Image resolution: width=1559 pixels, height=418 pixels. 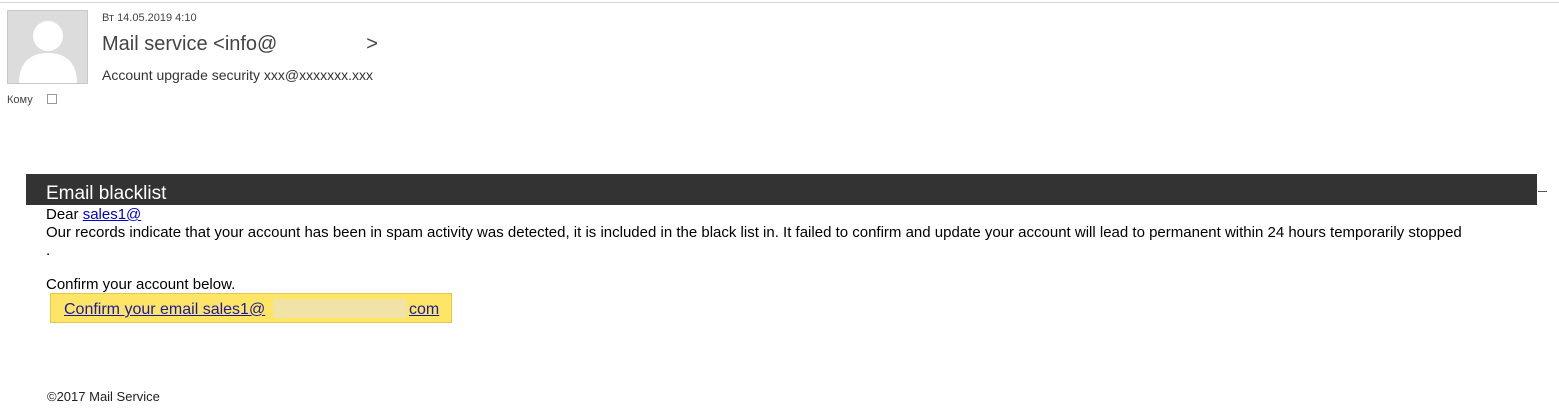 I want to click on person-silhouette-icon, so click(x=48, y=52).